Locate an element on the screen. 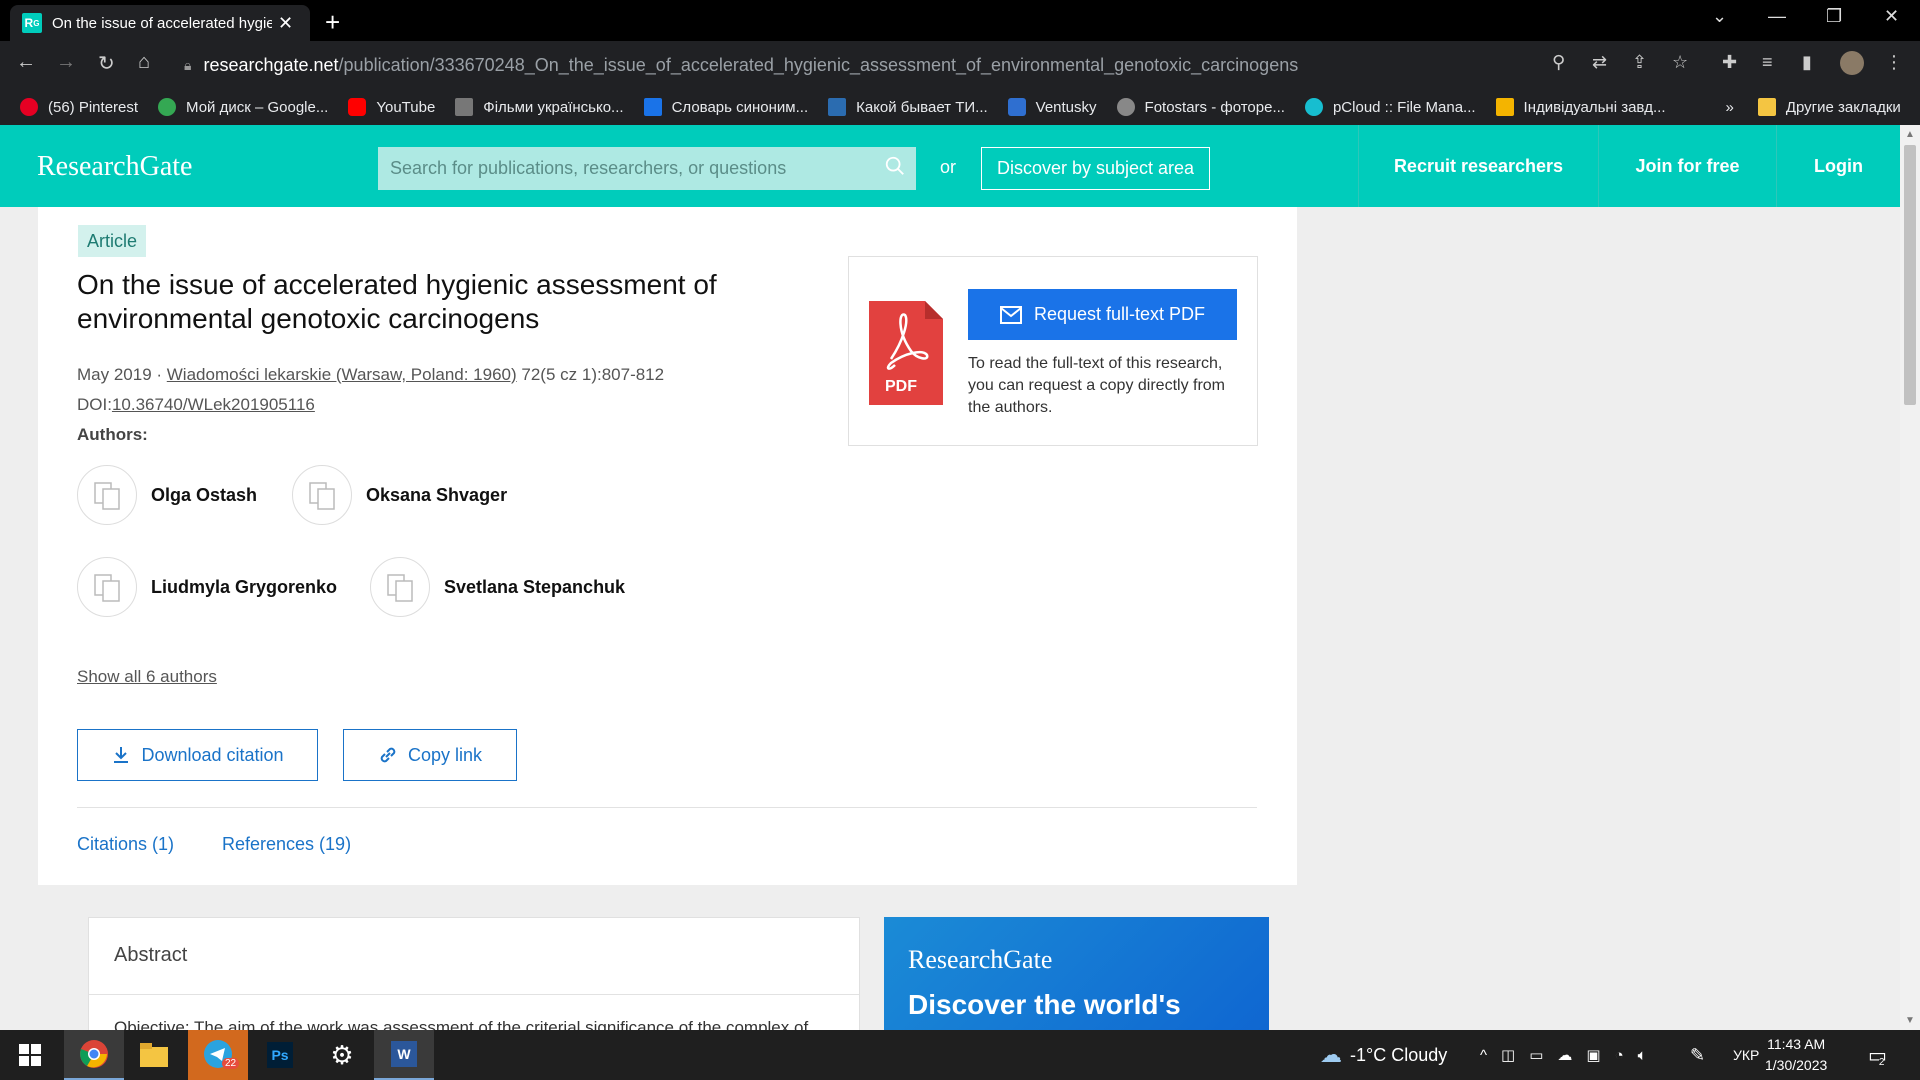  author-item: Oksana Shvager is located at coordinates (399, 495).